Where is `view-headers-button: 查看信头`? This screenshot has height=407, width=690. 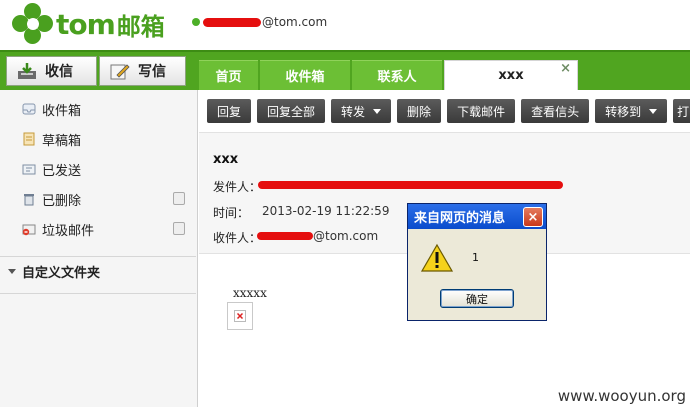
view-headers-button: 查看信头 is located at coordinates (555, 111).